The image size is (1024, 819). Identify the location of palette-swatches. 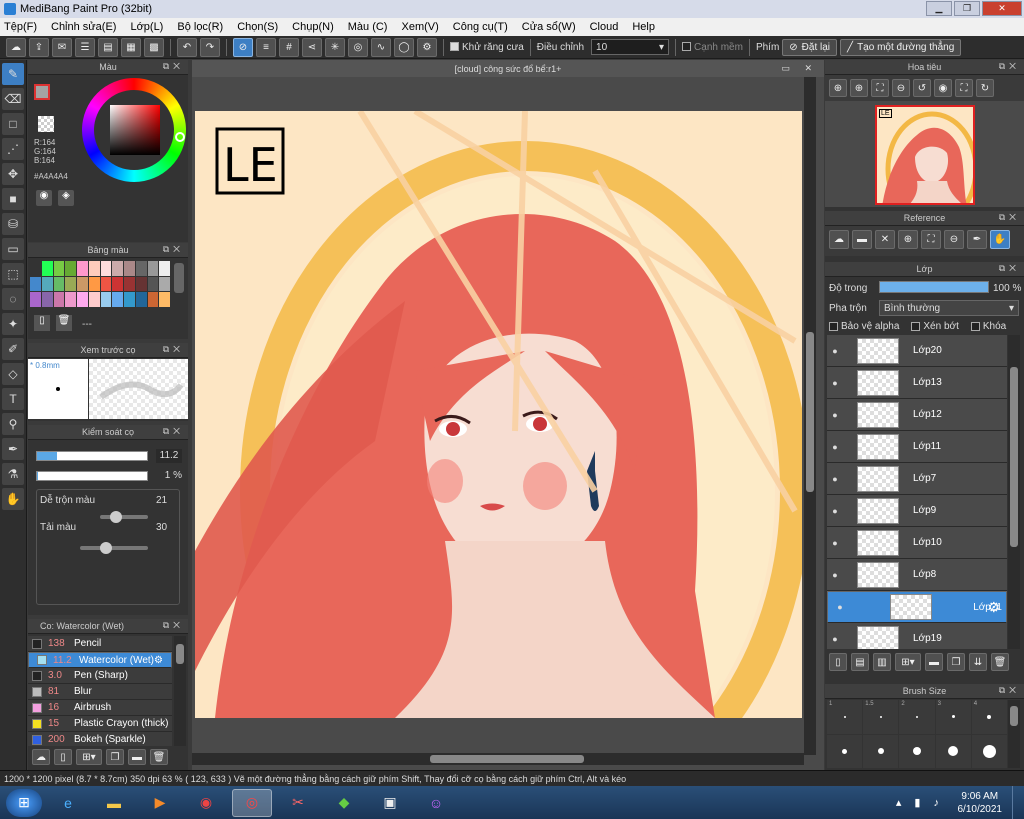
(100, 284).